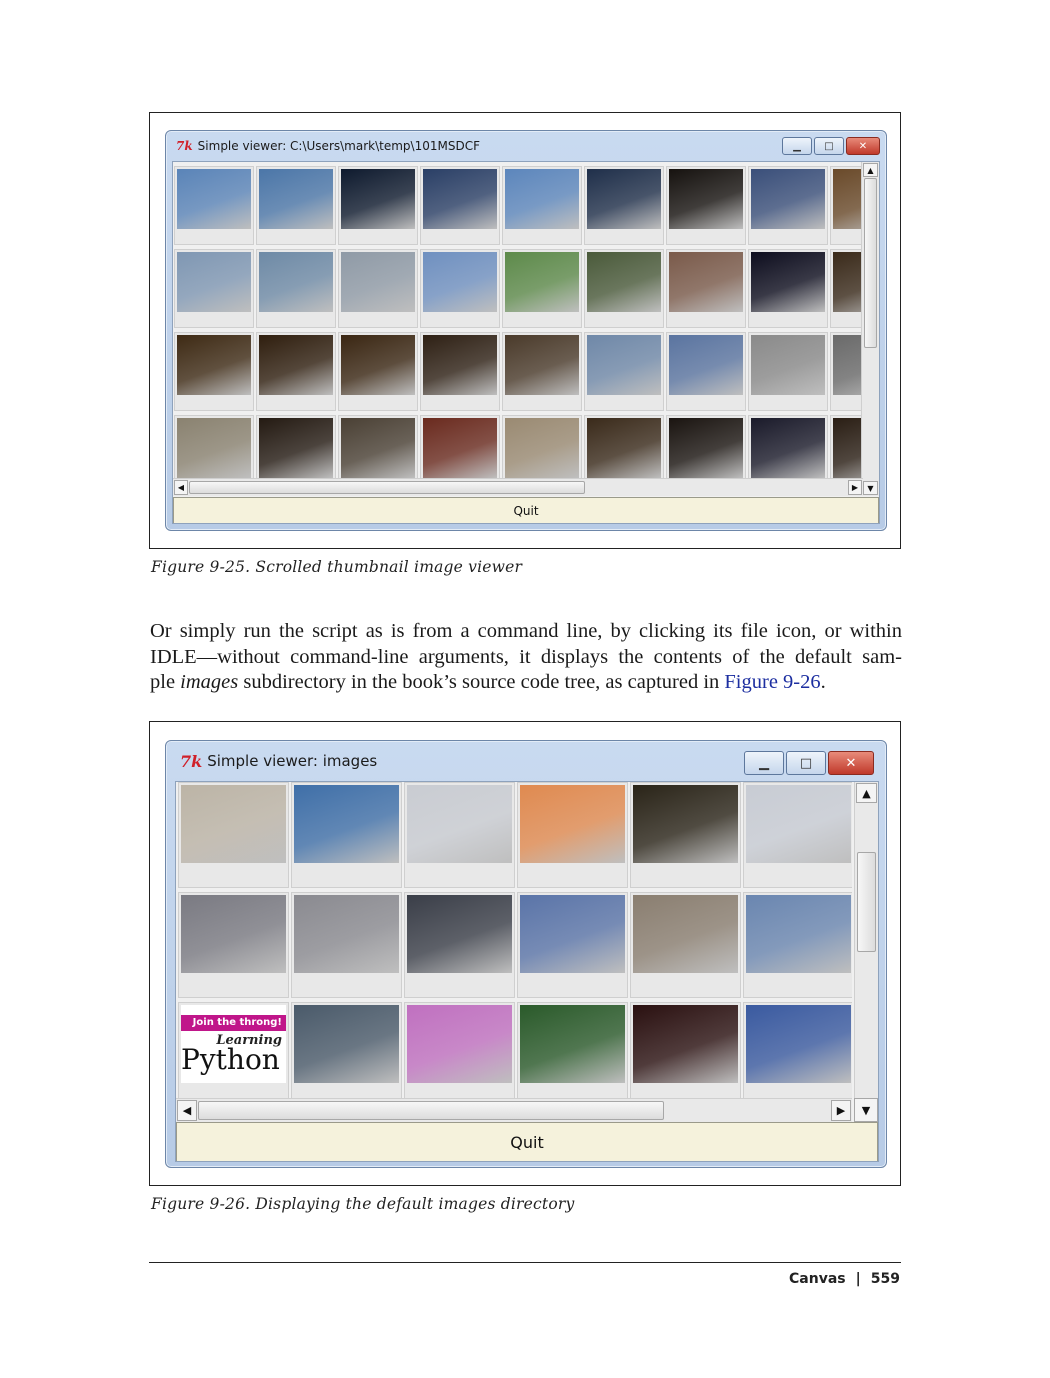 This screenshot has width=1050, height=1378. What do you see at coordinates (525, 1262) in the screenshot?
I see `footer-rule` at bounding box center [525, 1262].